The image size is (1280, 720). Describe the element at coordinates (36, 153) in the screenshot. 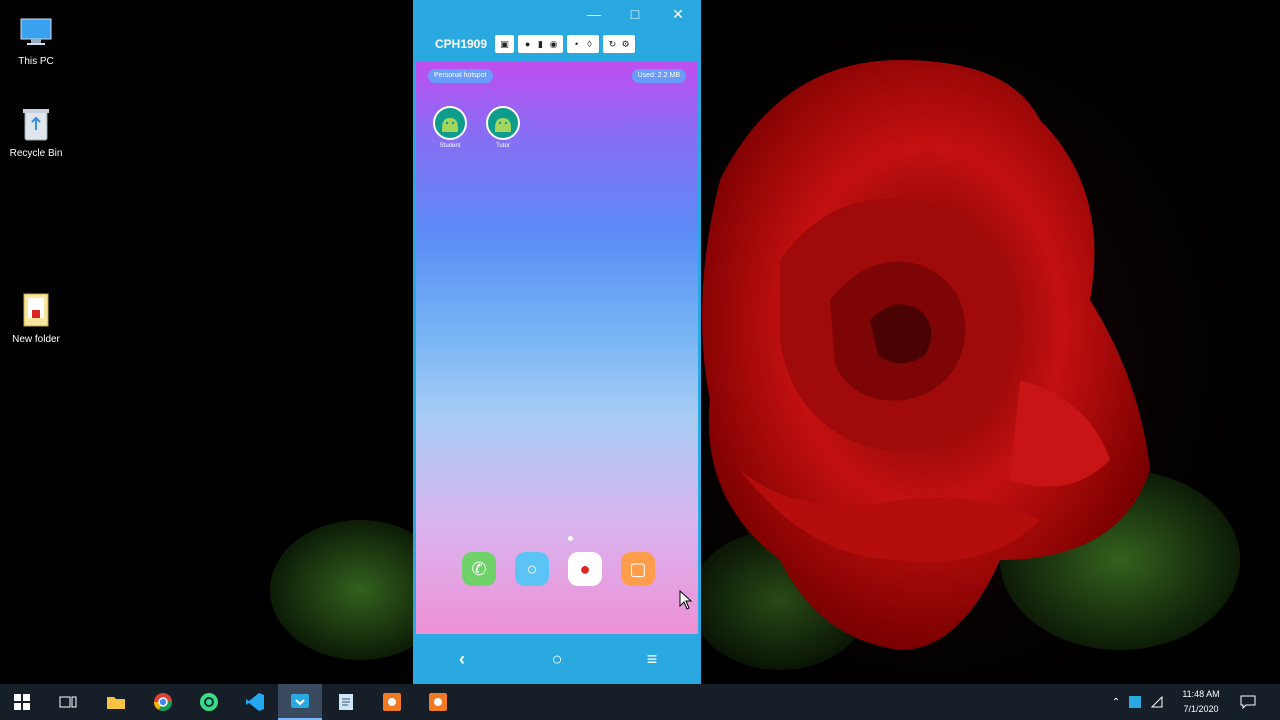

I see `desktop-icon-label: Recycle Bin` at that location.